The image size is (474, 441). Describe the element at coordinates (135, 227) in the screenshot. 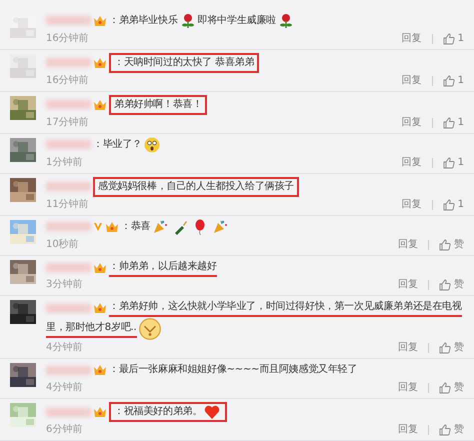

I see `comment-text: ：恭喜` at that location.